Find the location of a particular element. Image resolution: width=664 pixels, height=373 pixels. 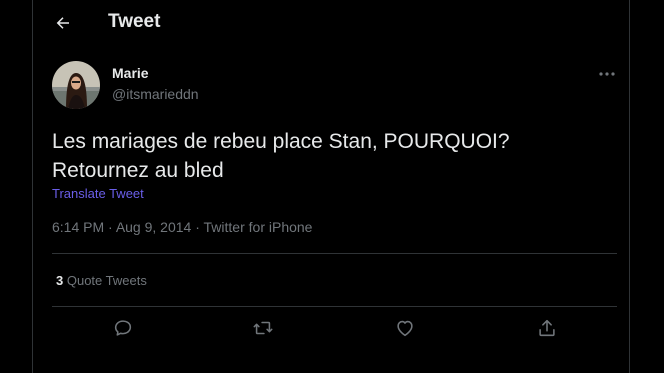

arrow-left-icon is located at coordinates (62, 23).